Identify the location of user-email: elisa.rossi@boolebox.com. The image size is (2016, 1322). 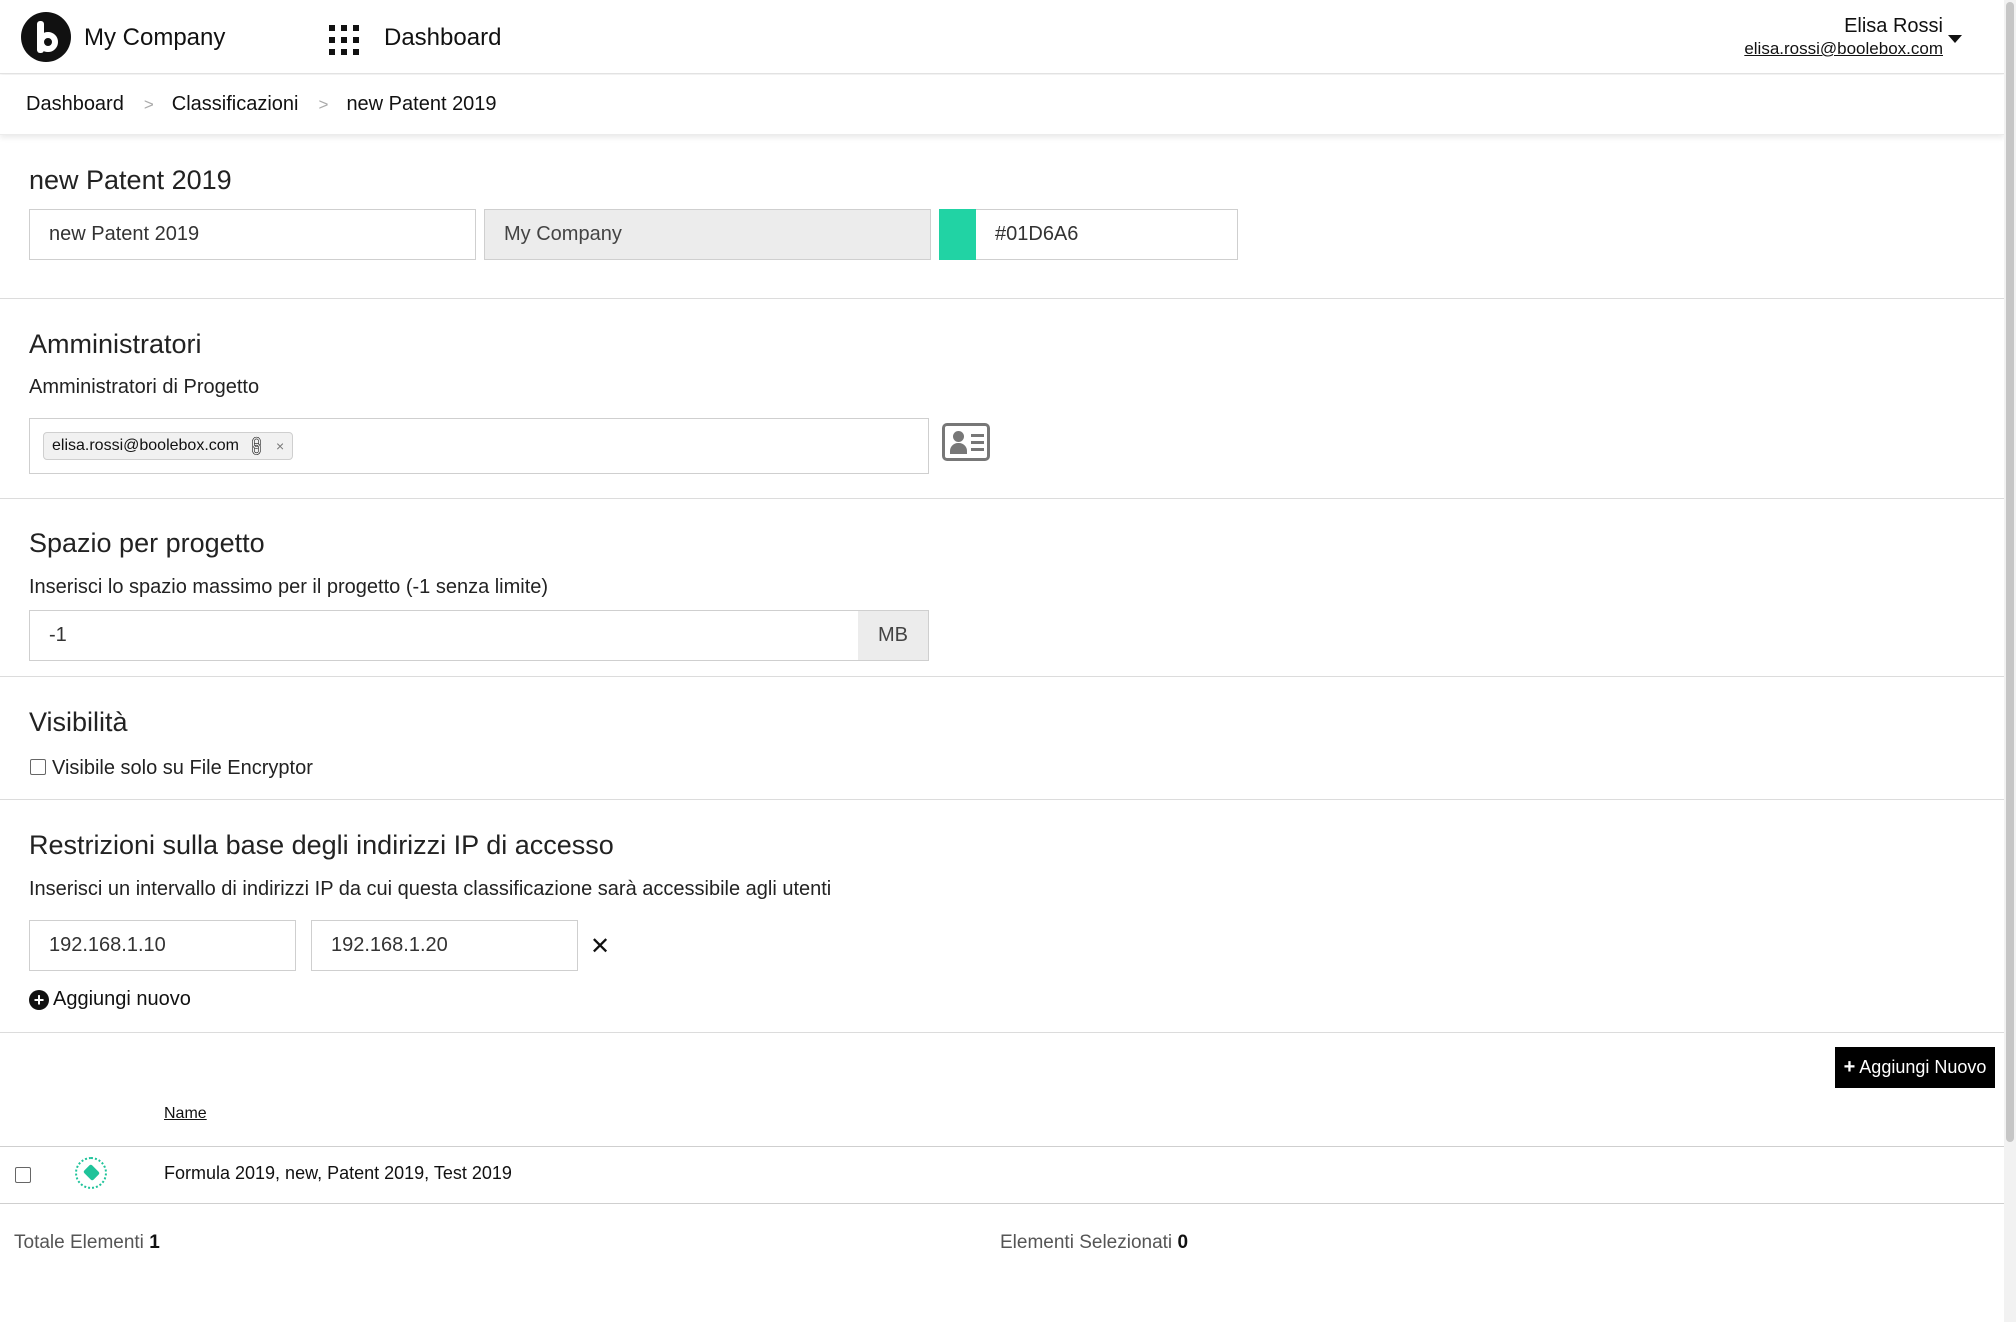
(1843, 49).